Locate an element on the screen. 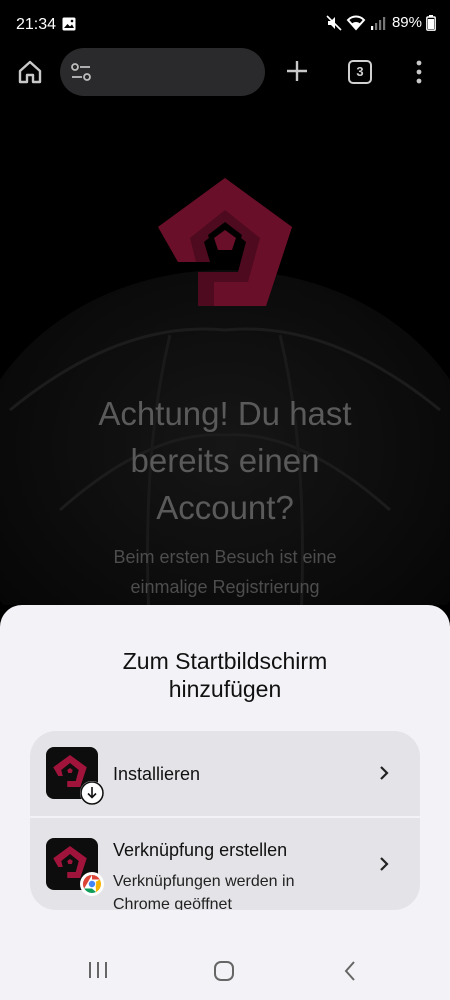 This screenshot has height=1000, width=450. create-shortcut-label: Verknüpfung erstellen is located at coordinates (200, 850).